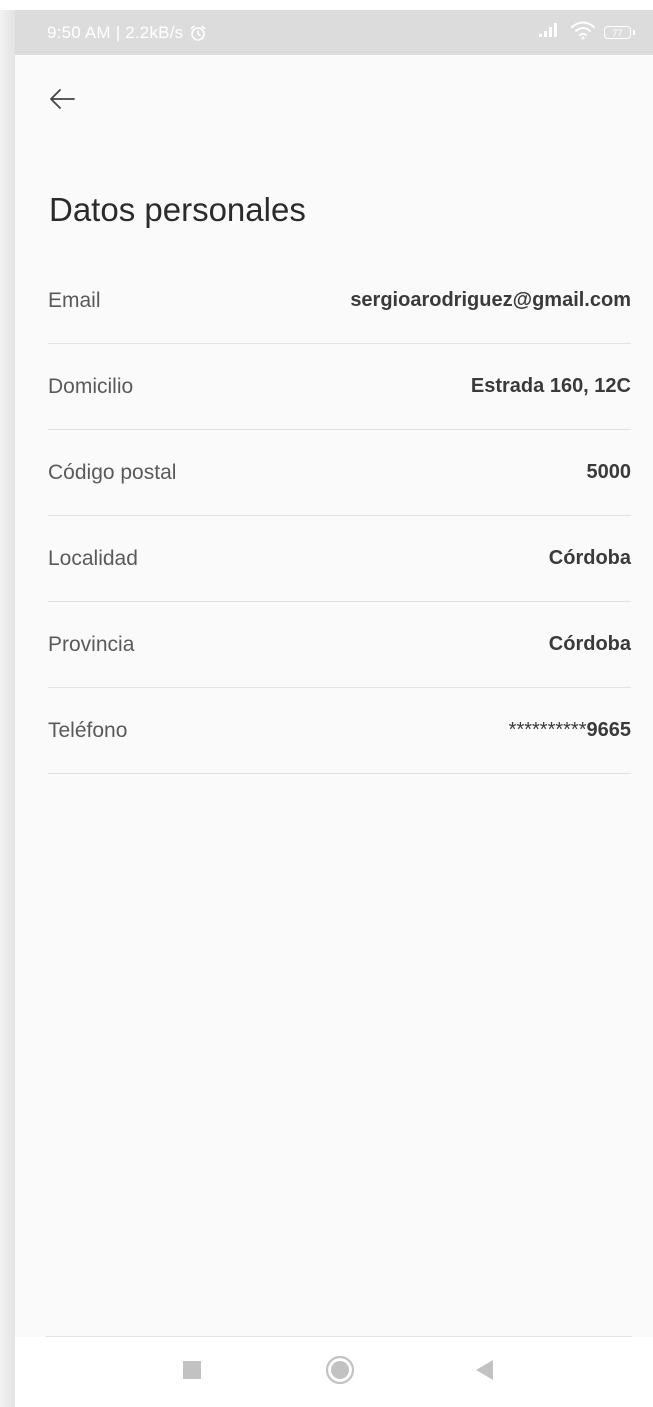 The width and height of the screenshot is (653, 1407). I want to click on field-row-localidad: Localidad Córdoba, so click(339, 559).